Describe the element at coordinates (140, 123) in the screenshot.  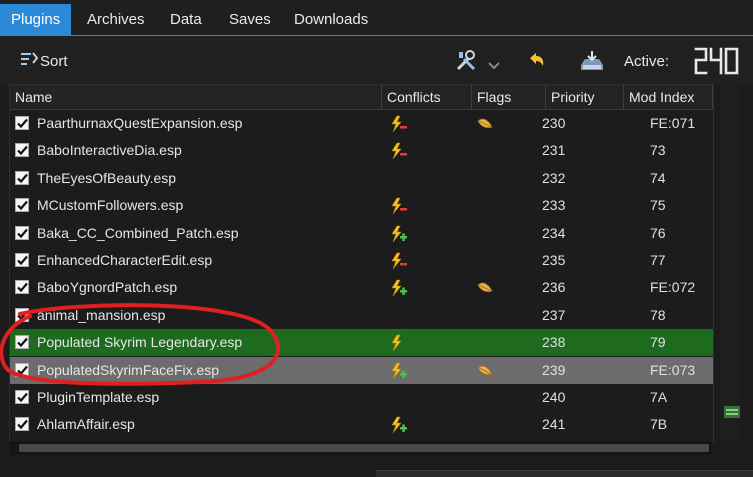
I see `plugin-name: PaarthurnaxQuestExpansion.esp` at that location.